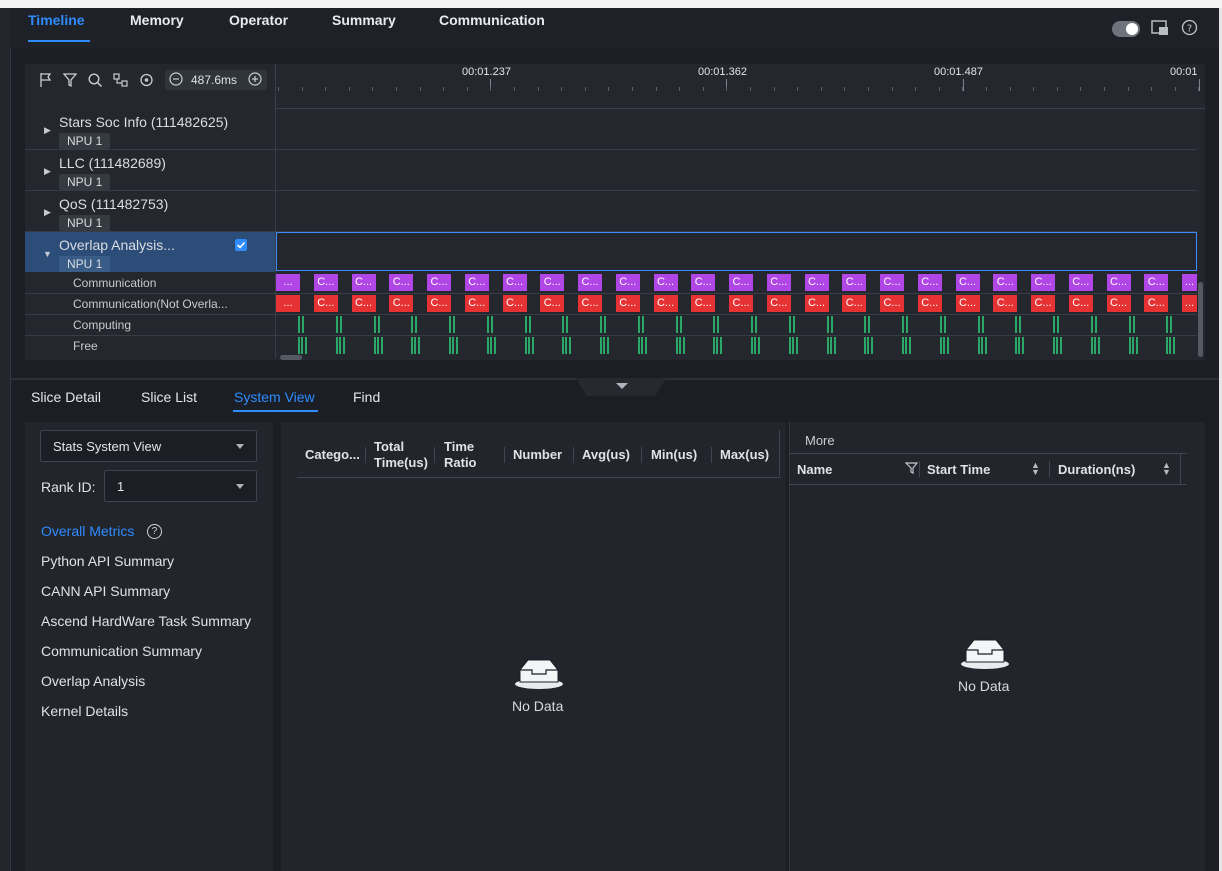 This screenshot has width=1222, height=871. What do you see at coordinates (1200, 319) in the screenshot?
I see `timeline-vertical-scrollbar` at bounding box center [1200, 319].